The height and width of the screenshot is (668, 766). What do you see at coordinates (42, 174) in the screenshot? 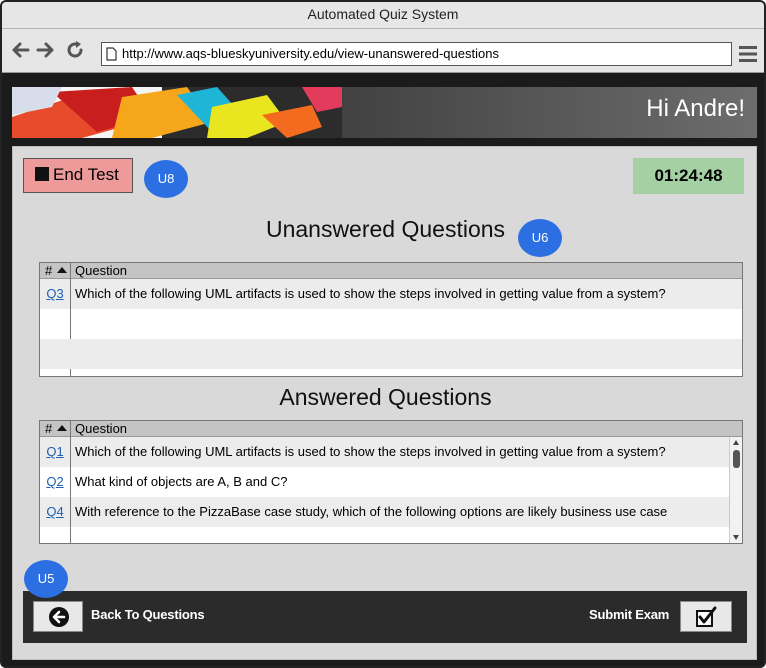
I see `stop-icon` at bounding box center [42, 174].